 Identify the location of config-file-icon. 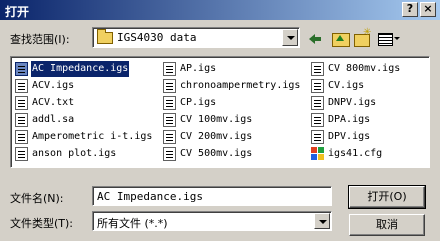
(317, 154).